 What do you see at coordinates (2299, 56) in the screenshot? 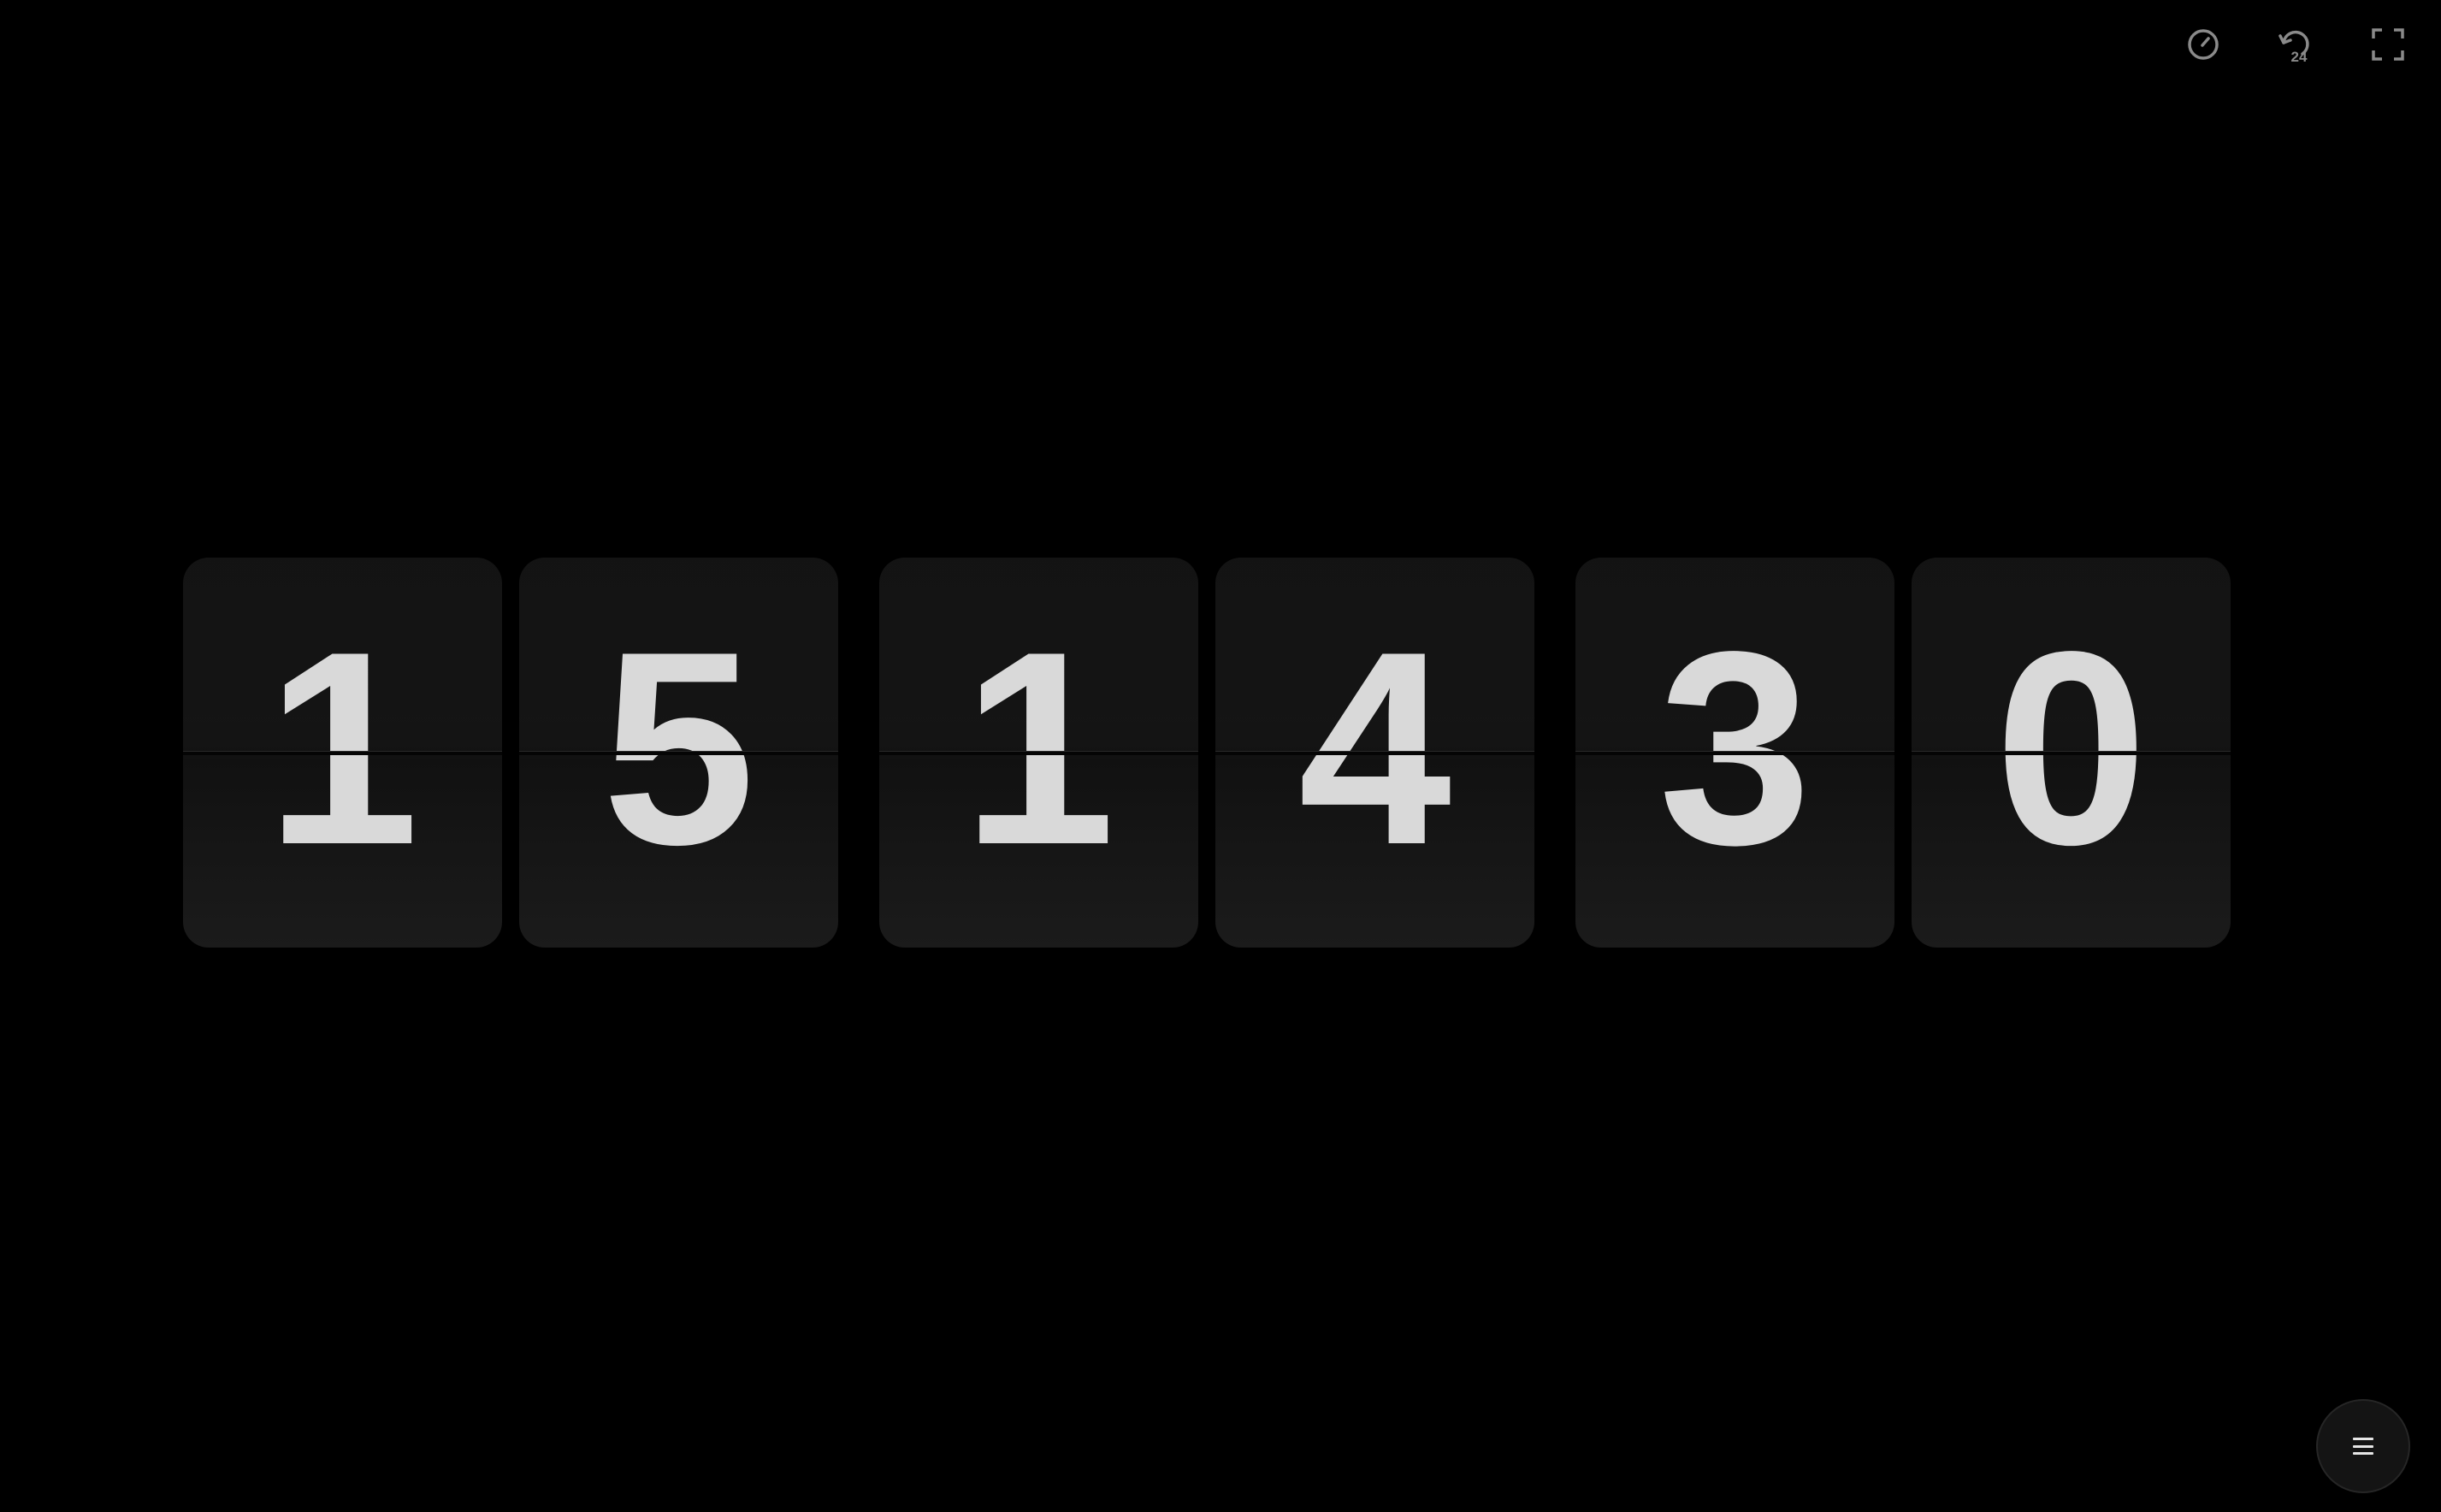
I see `24-hour-label: 24` at bounding box center [2299, 56].